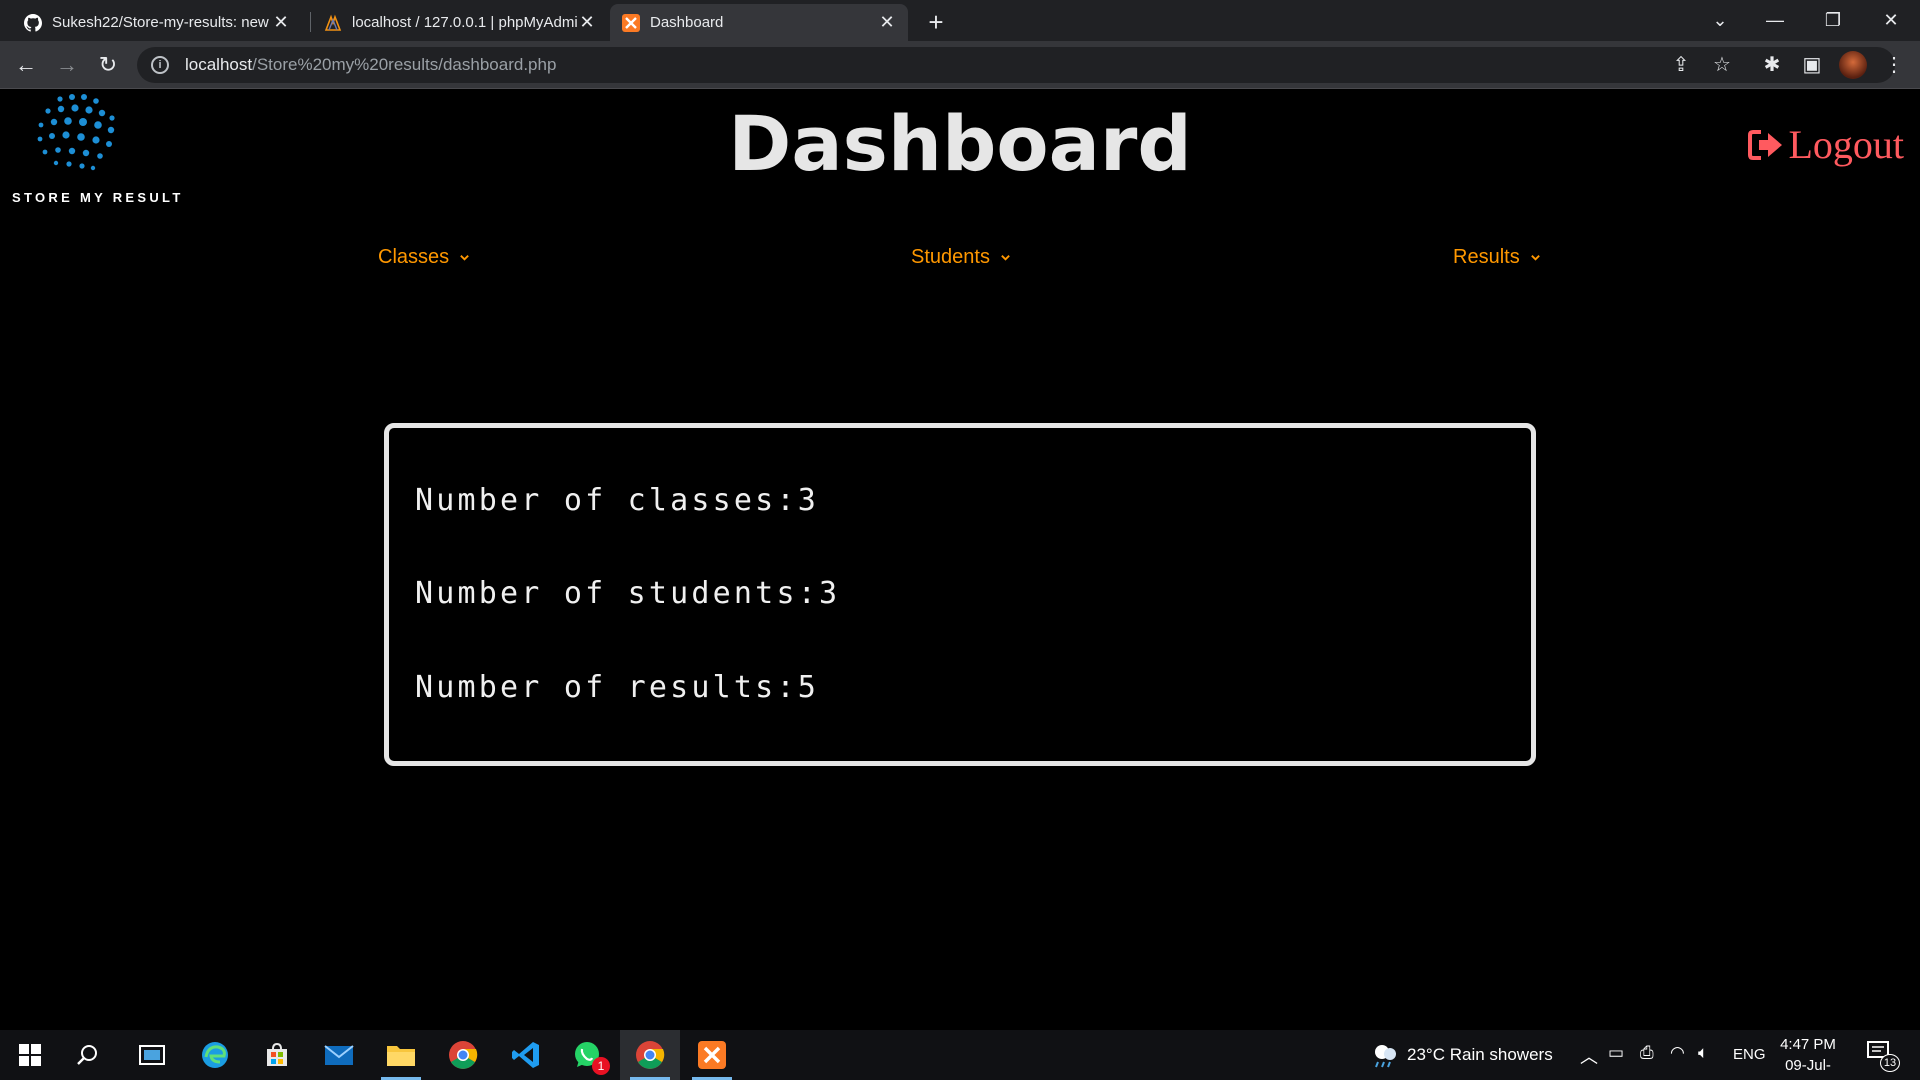 Image resolution: width=1920 pixels, height=1080 pixels. Describe the element at coordinates (1681, 65) in the screenshot. I see `share-icon: ⇪` at that location.